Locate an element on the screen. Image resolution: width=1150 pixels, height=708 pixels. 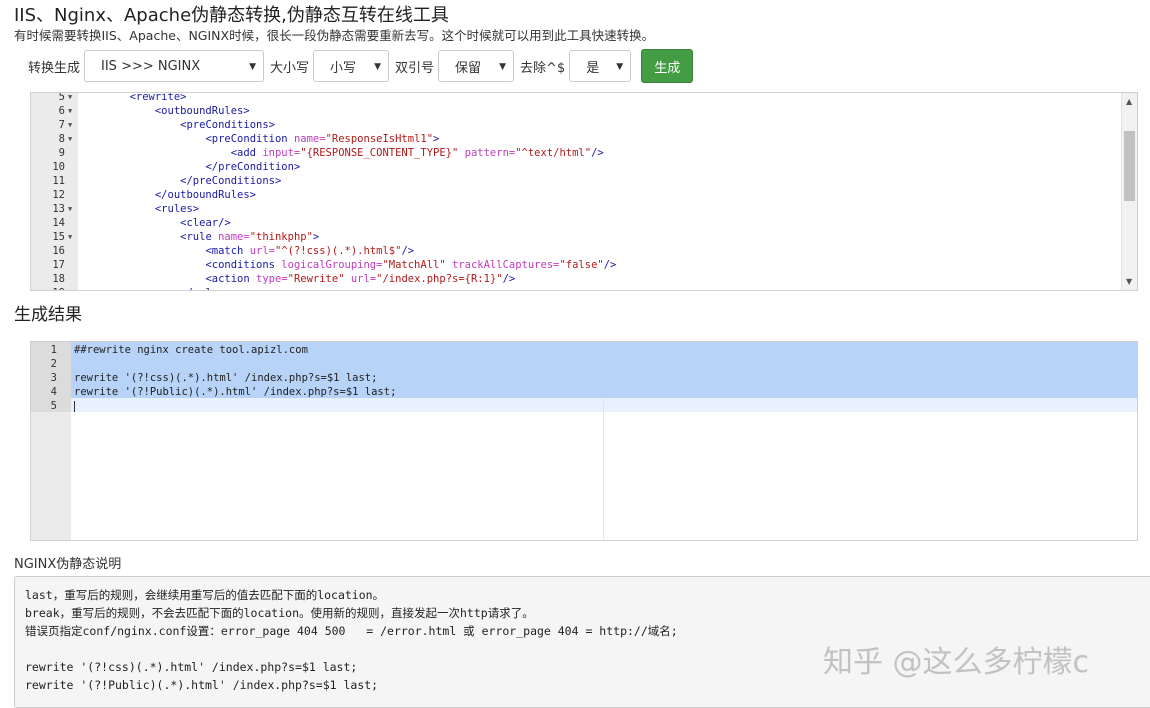
line-number: 11 is located at coordinates (58, 181).